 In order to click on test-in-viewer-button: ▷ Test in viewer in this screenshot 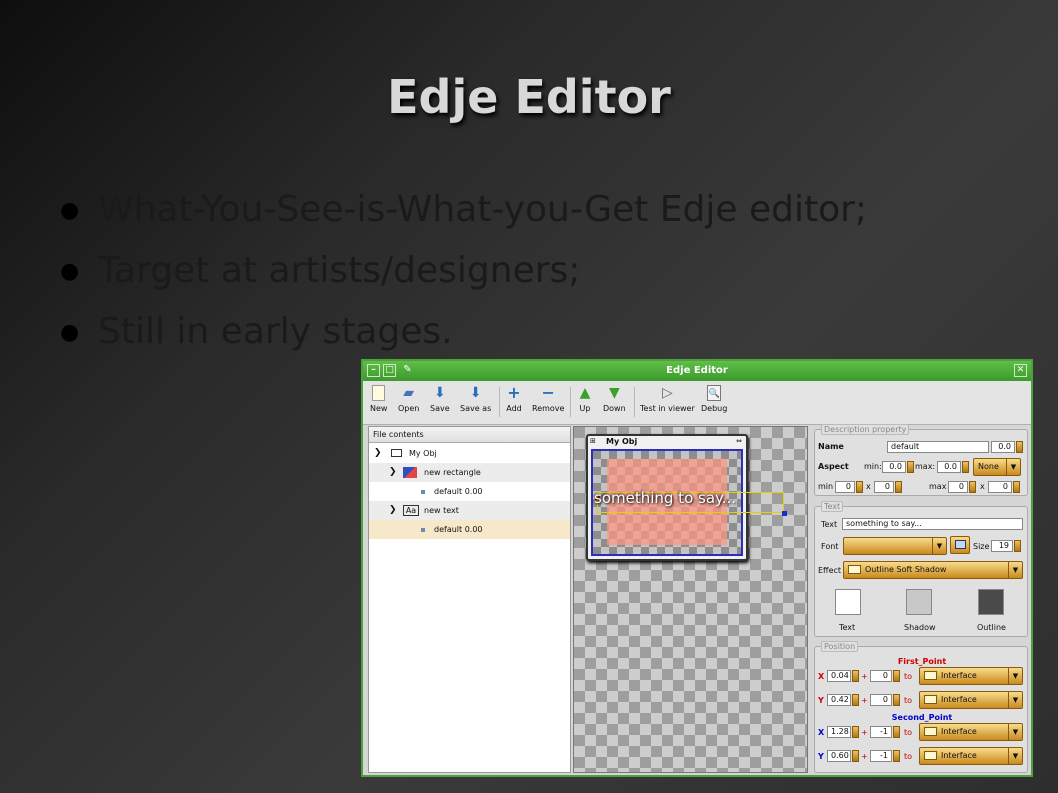, I will do `click(667, 399)`.